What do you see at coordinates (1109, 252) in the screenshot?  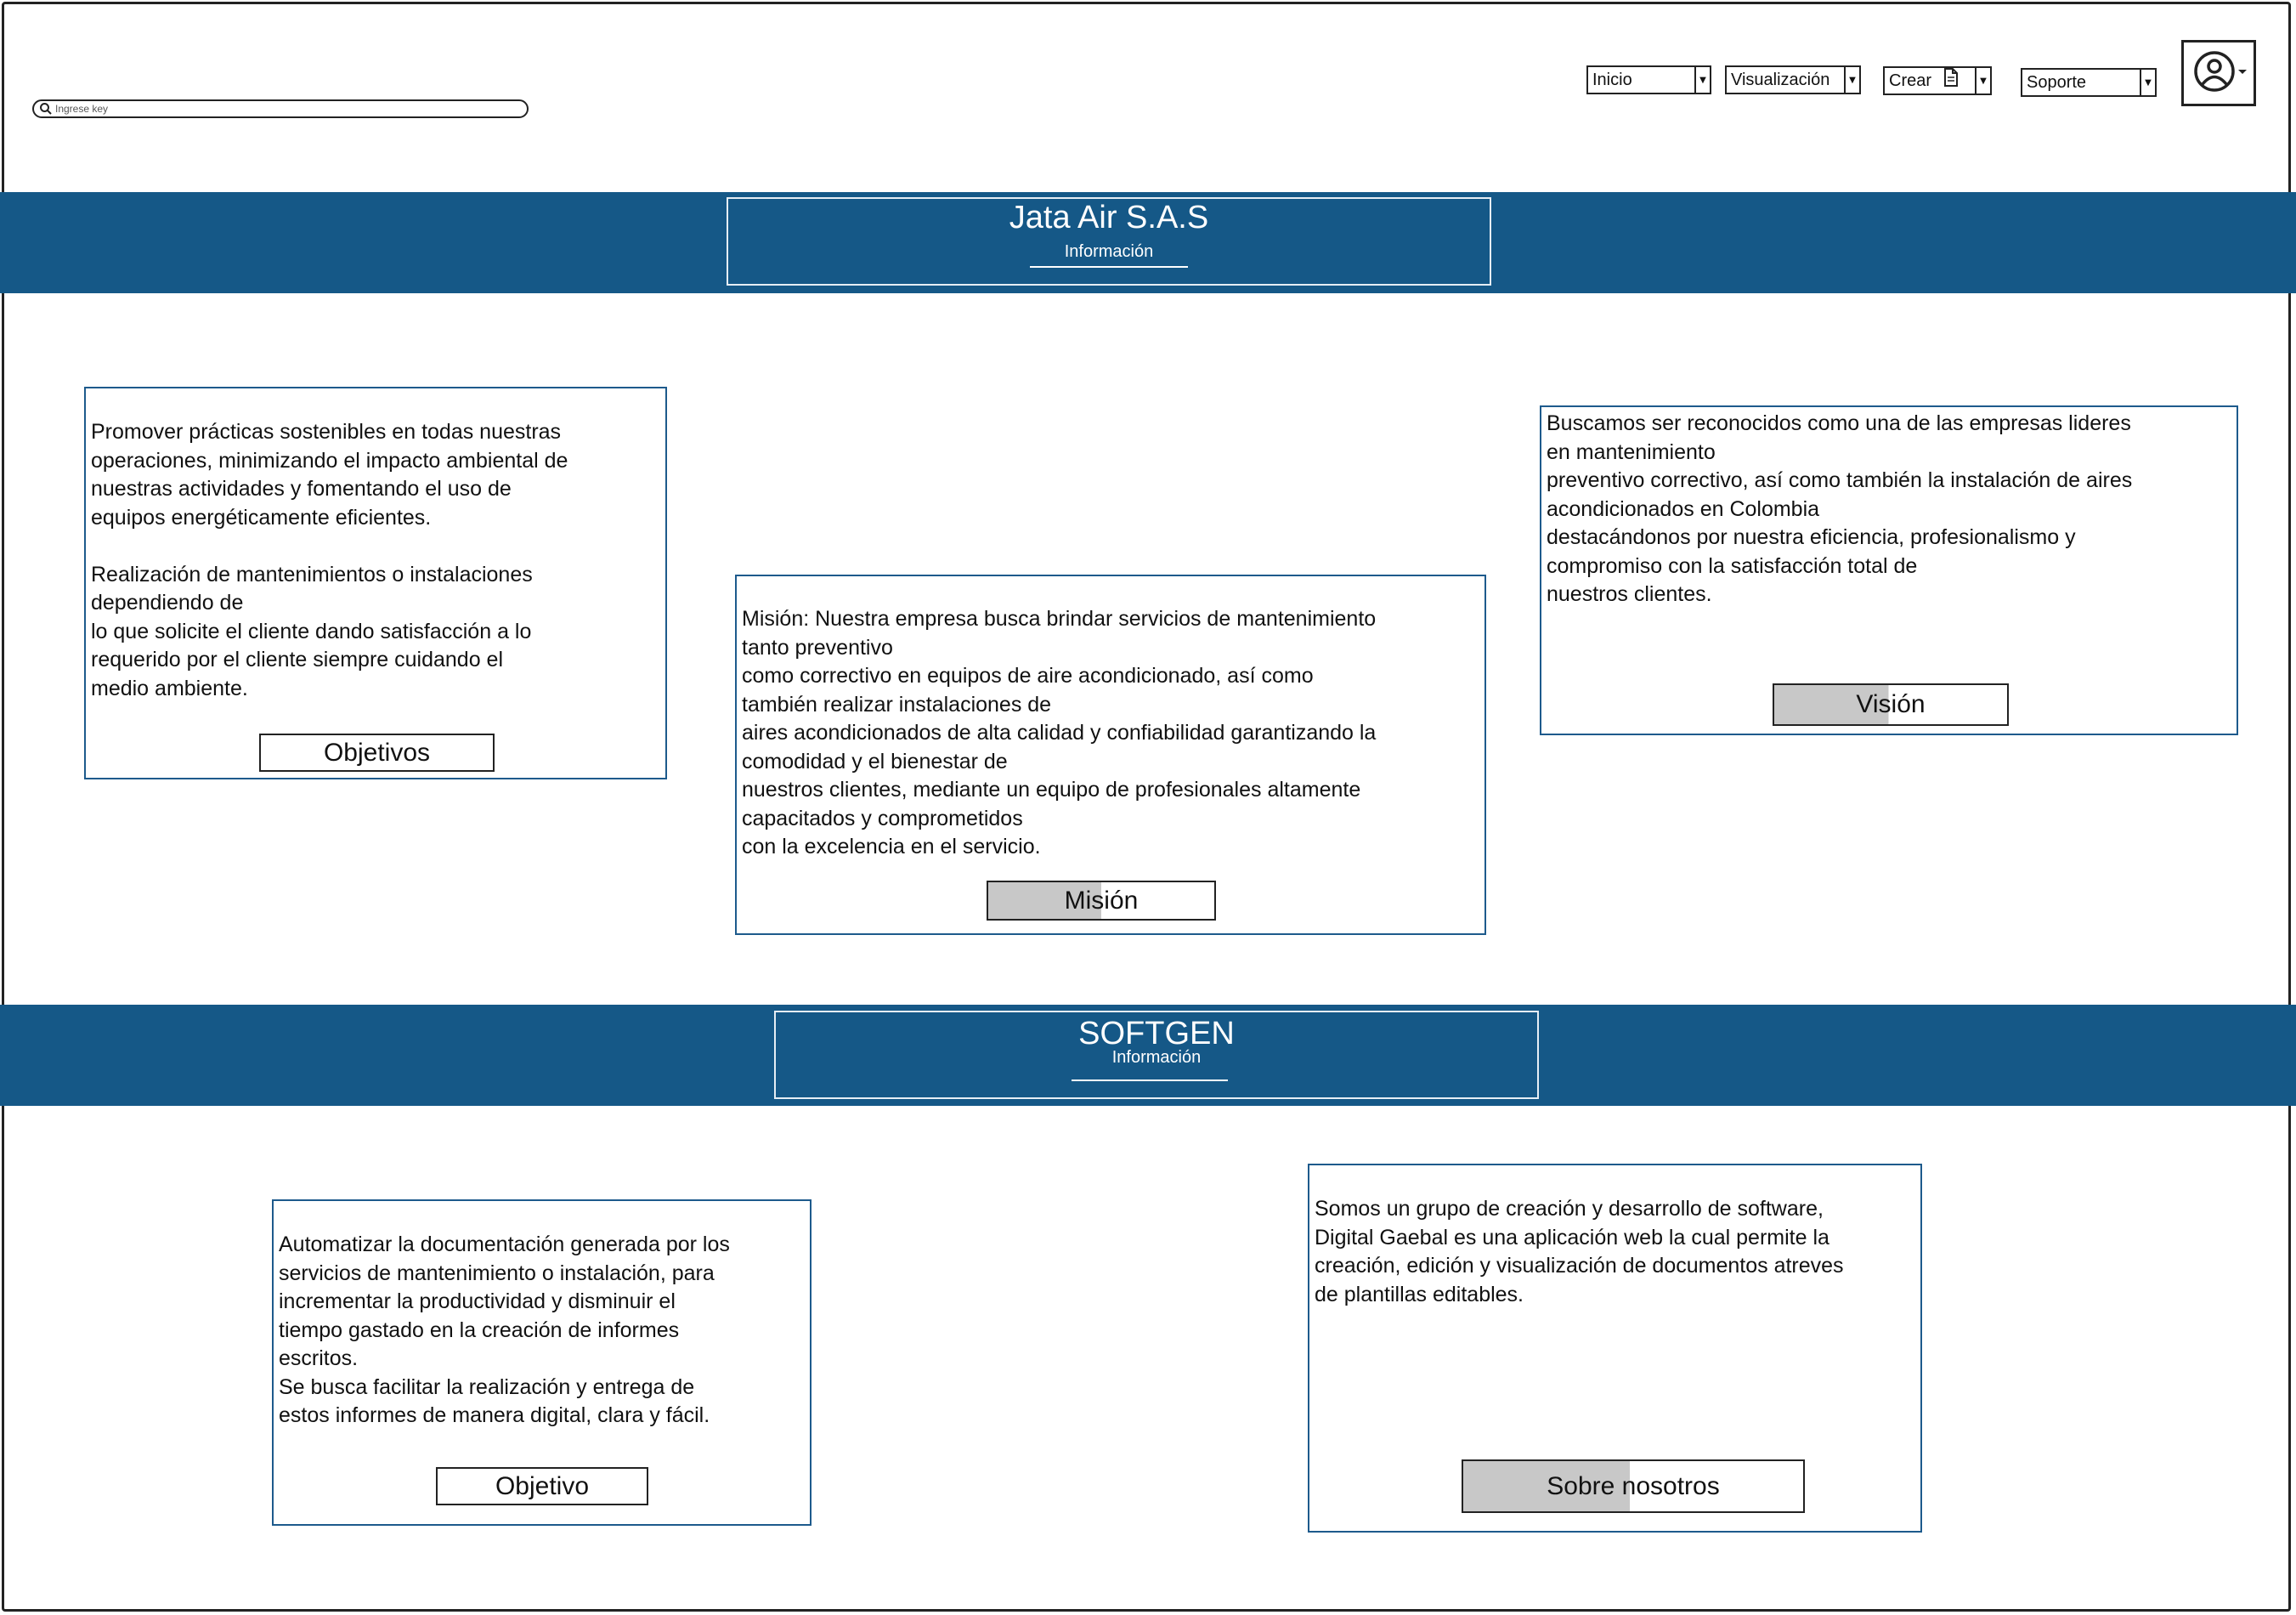 I see `company-subtitle: Información` at bounding box center [1109, 252].